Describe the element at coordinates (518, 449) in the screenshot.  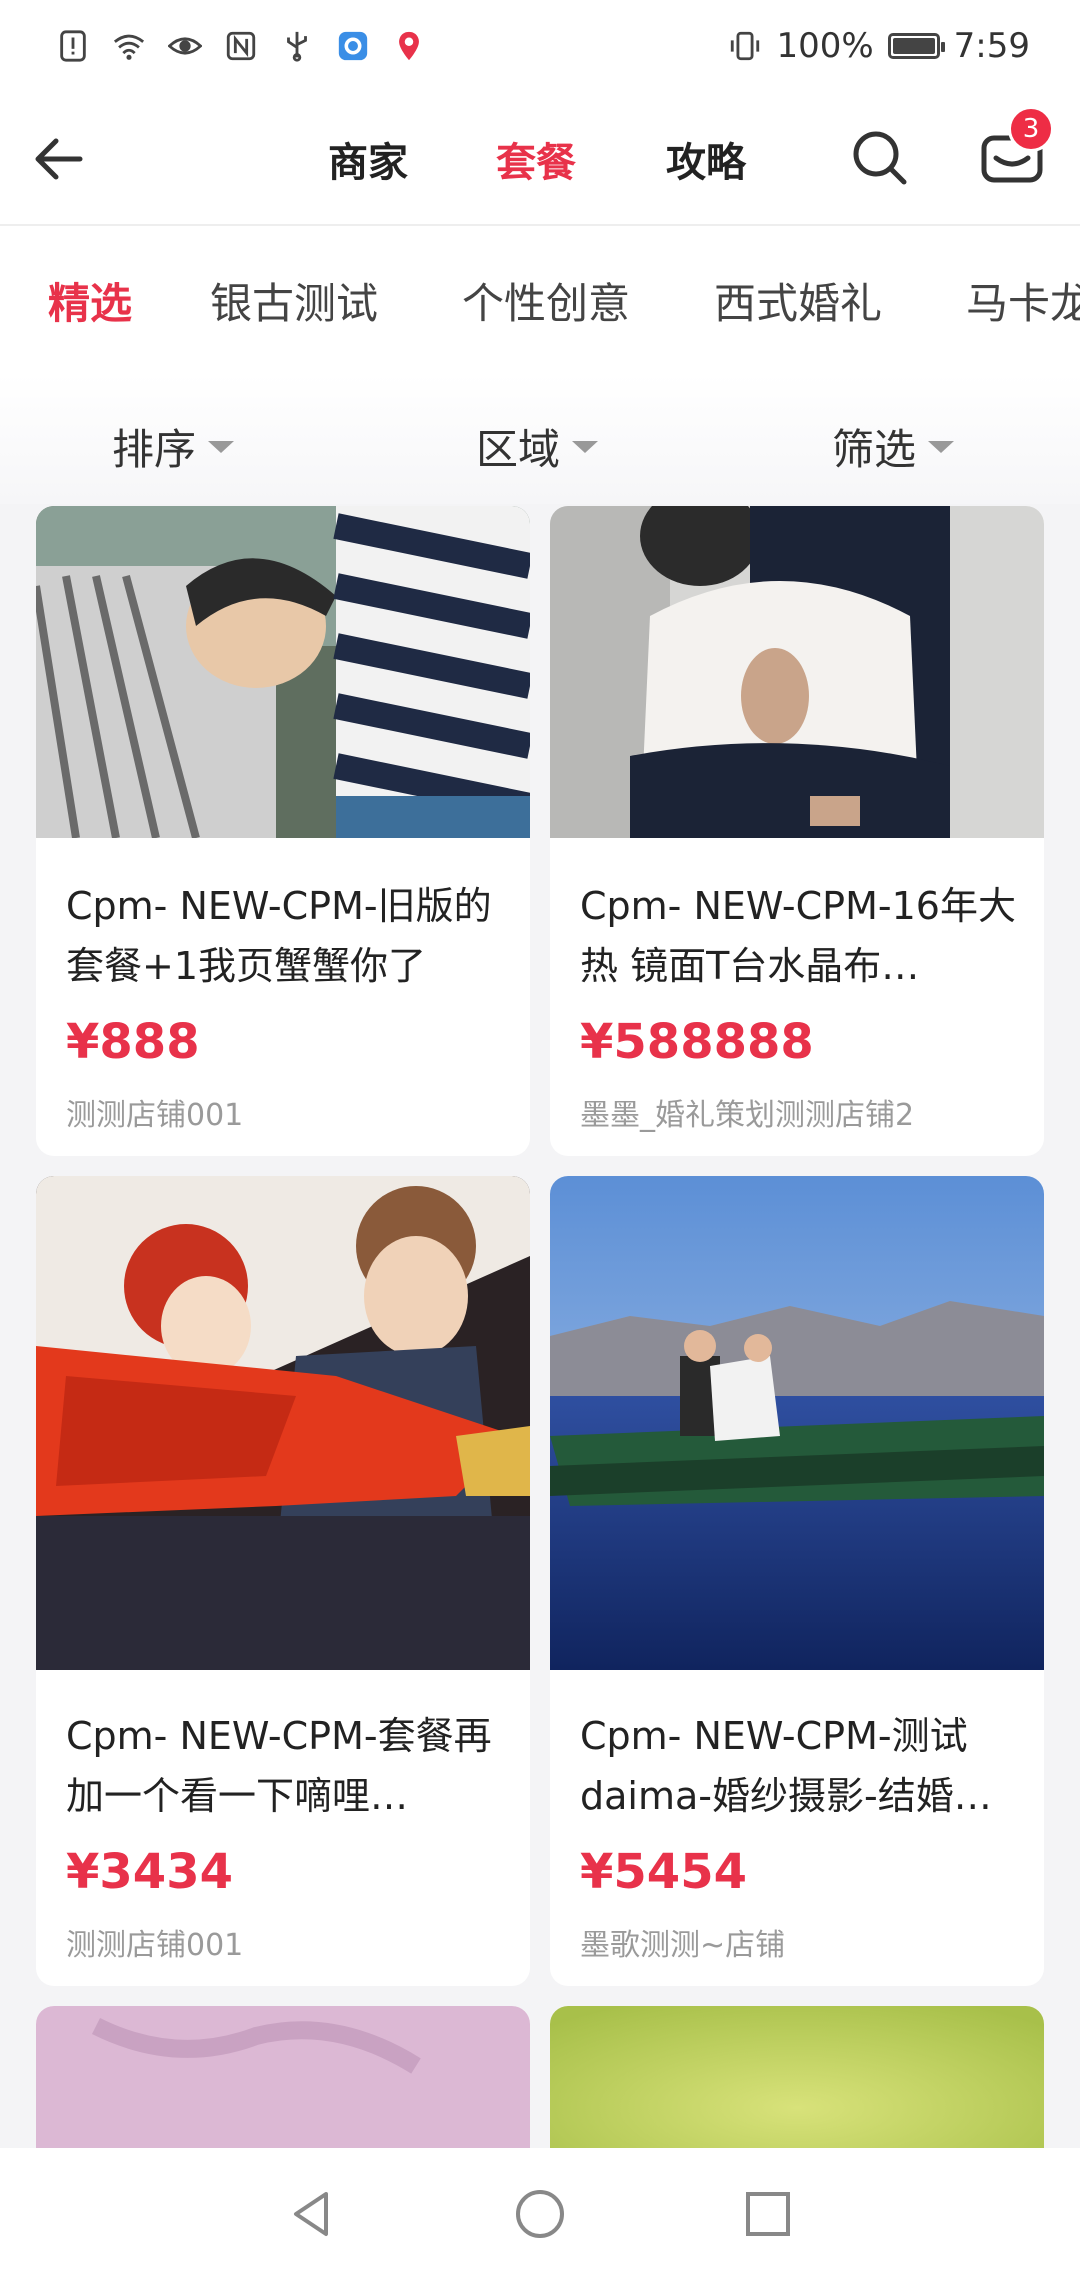
I see `region-label: 区域` at that location.